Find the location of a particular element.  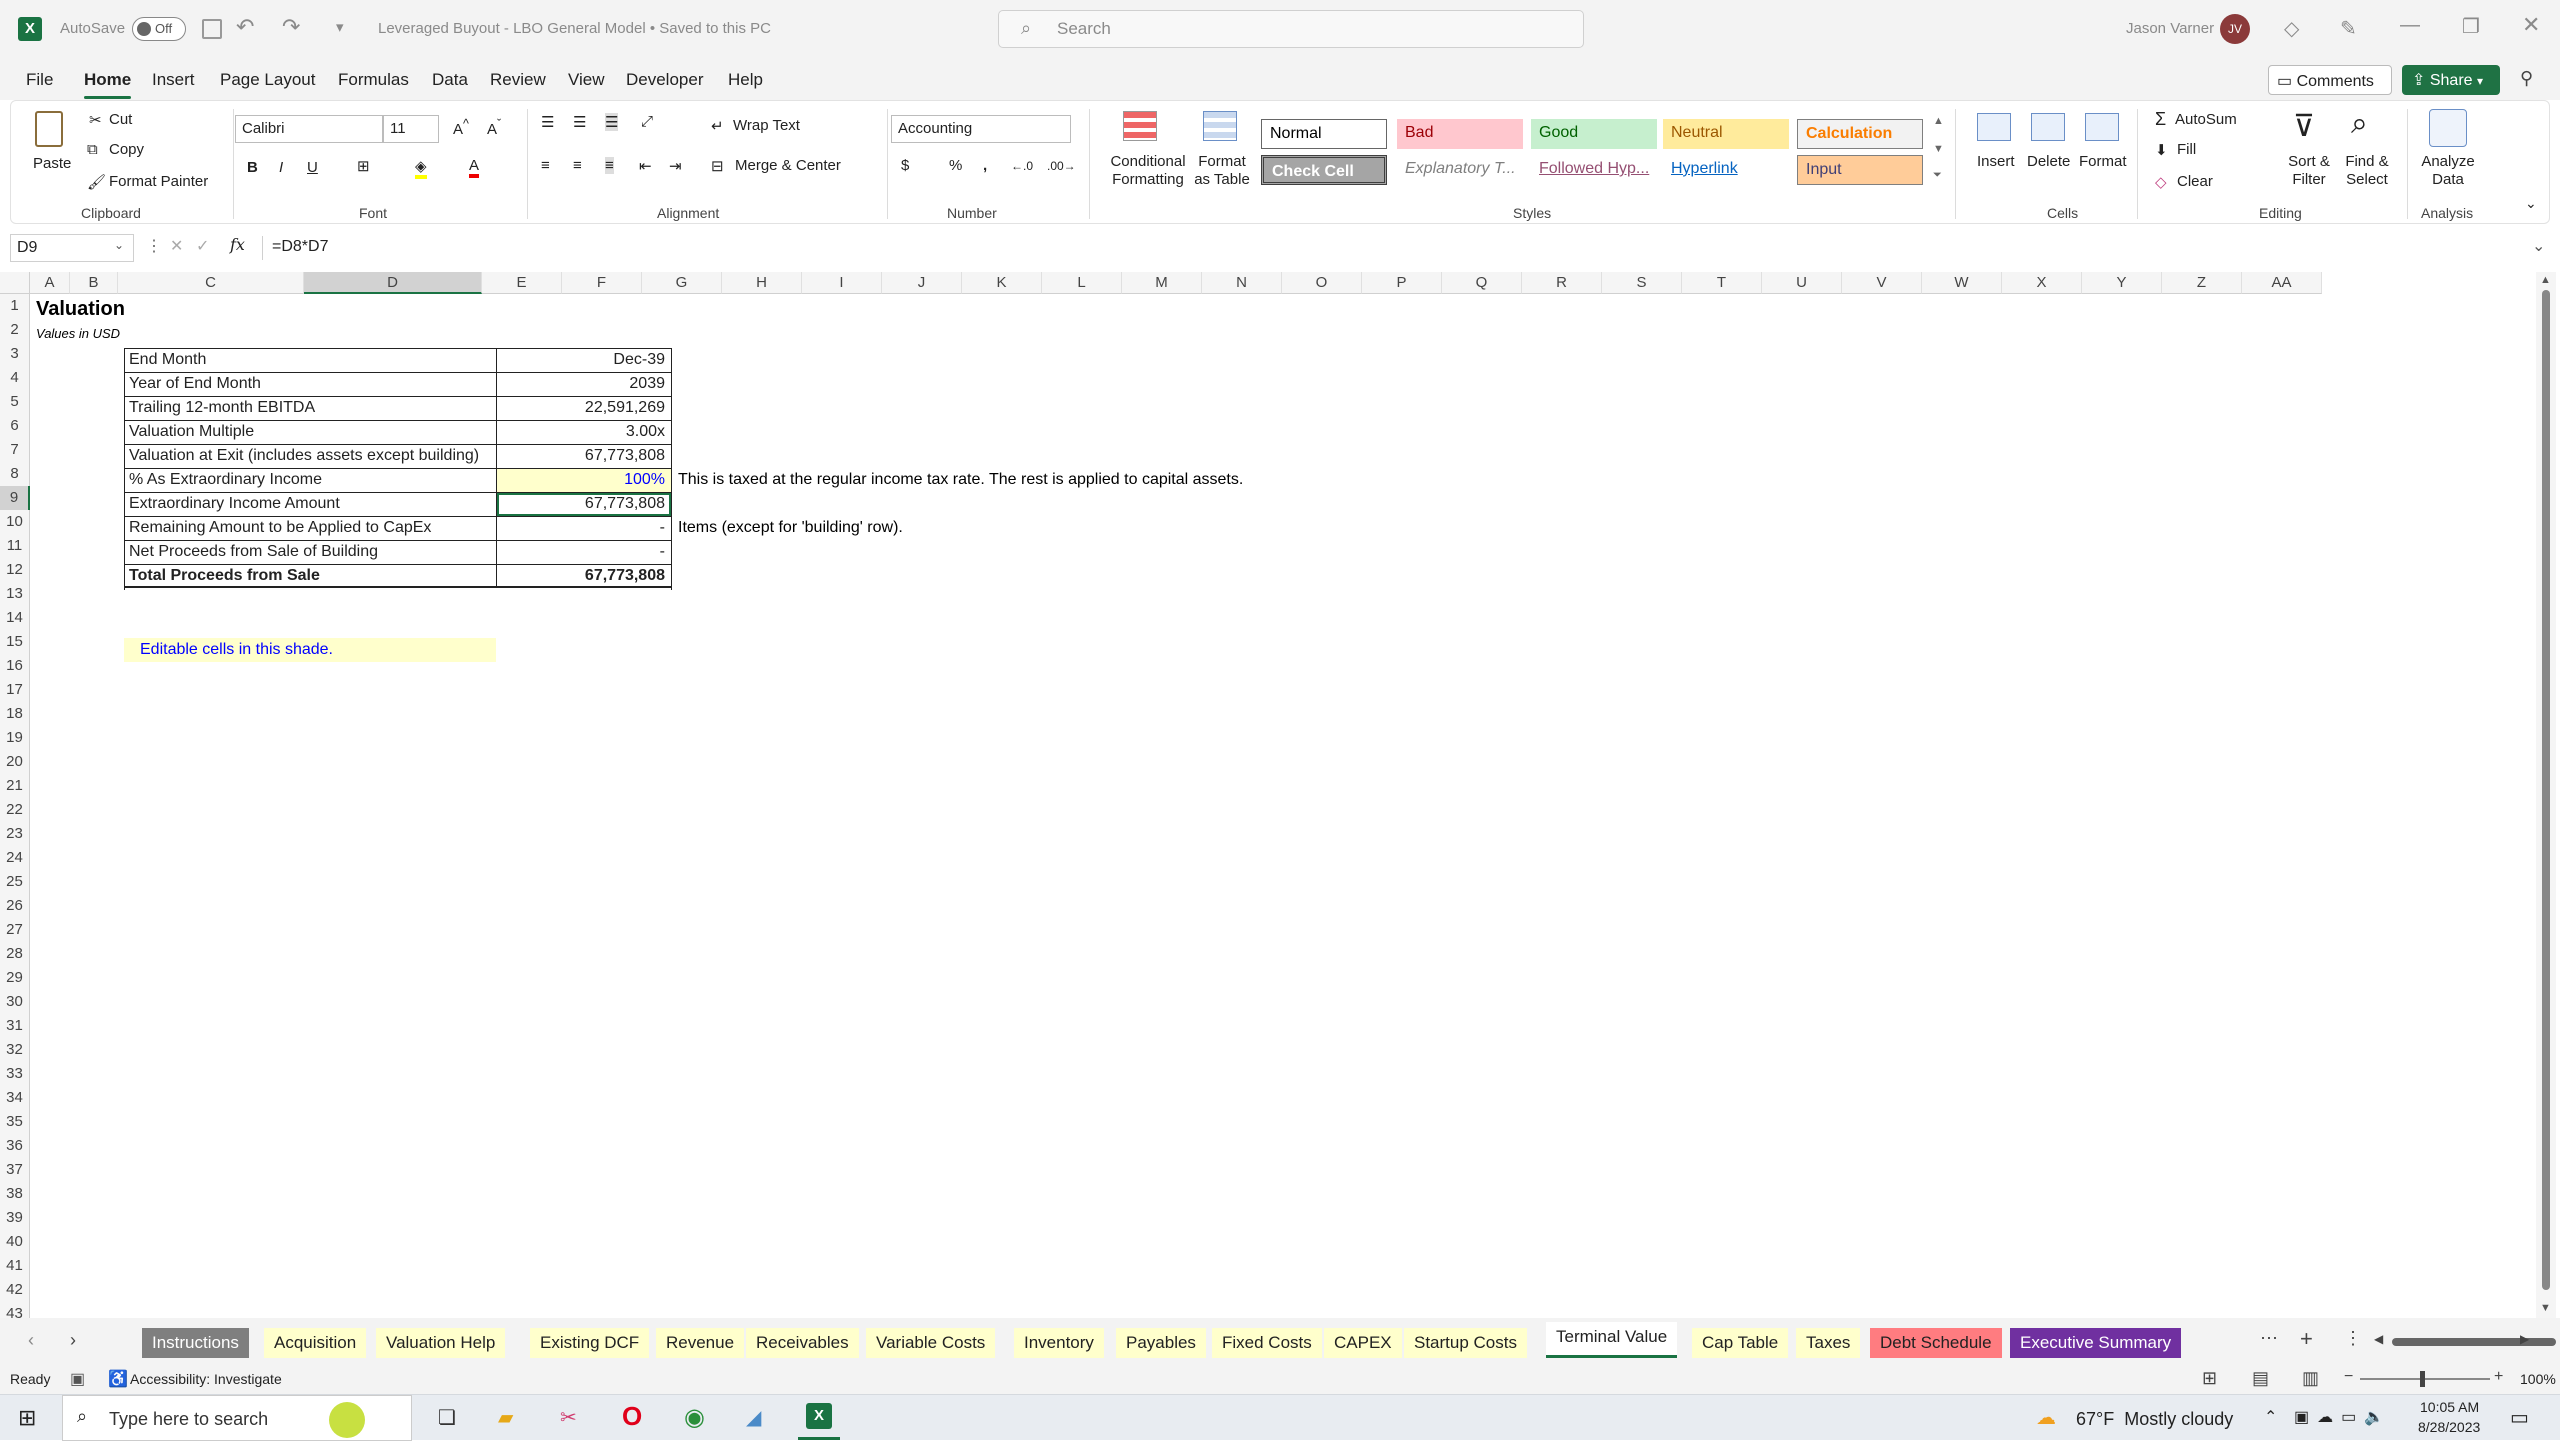

row-header: 14 is located at coordinates (15, 618).